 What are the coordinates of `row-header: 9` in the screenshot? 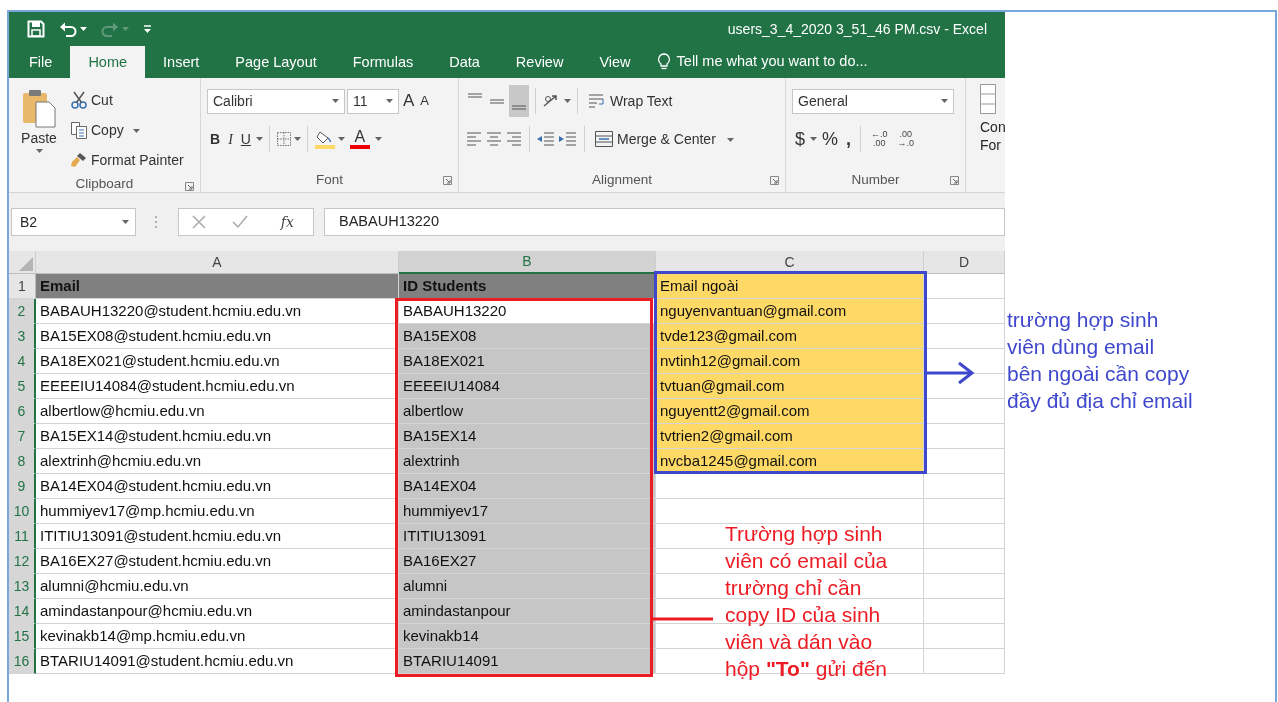 It's located at (22, 486).